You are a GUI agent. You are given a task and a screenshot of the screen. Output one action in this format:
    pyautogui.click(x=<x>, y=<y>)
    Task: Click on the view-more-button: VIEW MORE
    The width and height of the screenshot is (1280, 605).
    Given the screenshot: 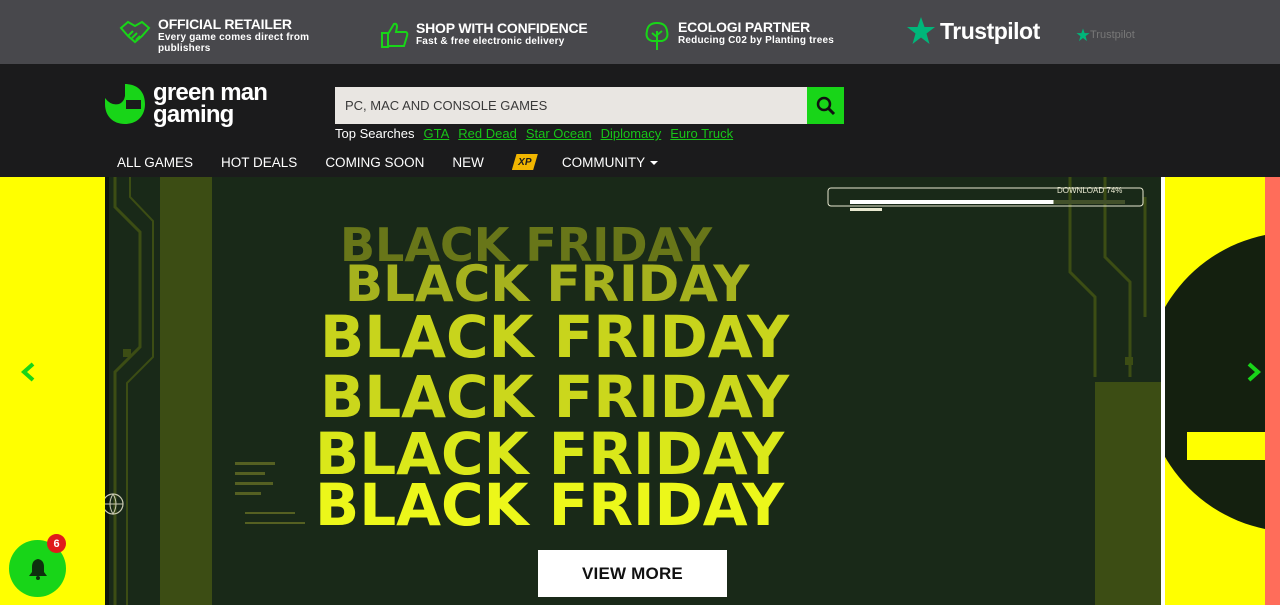 What is the action you would take?
    pyautogui.click(x=632, y=573)
    